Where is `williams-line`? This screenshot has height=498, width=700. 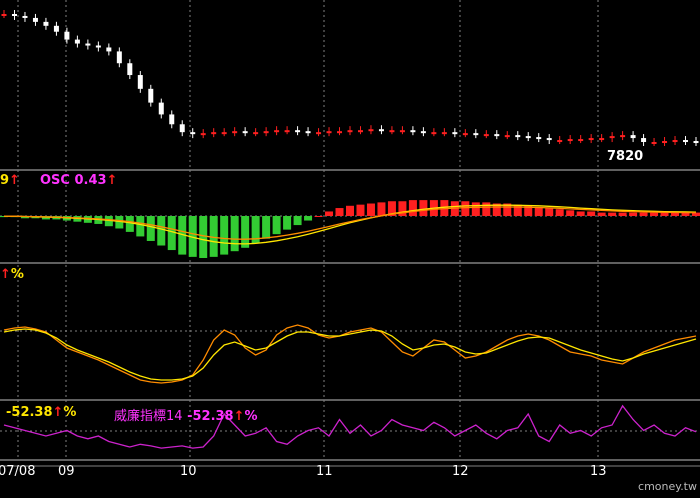 williams-line is located at coordinates (350, 426).